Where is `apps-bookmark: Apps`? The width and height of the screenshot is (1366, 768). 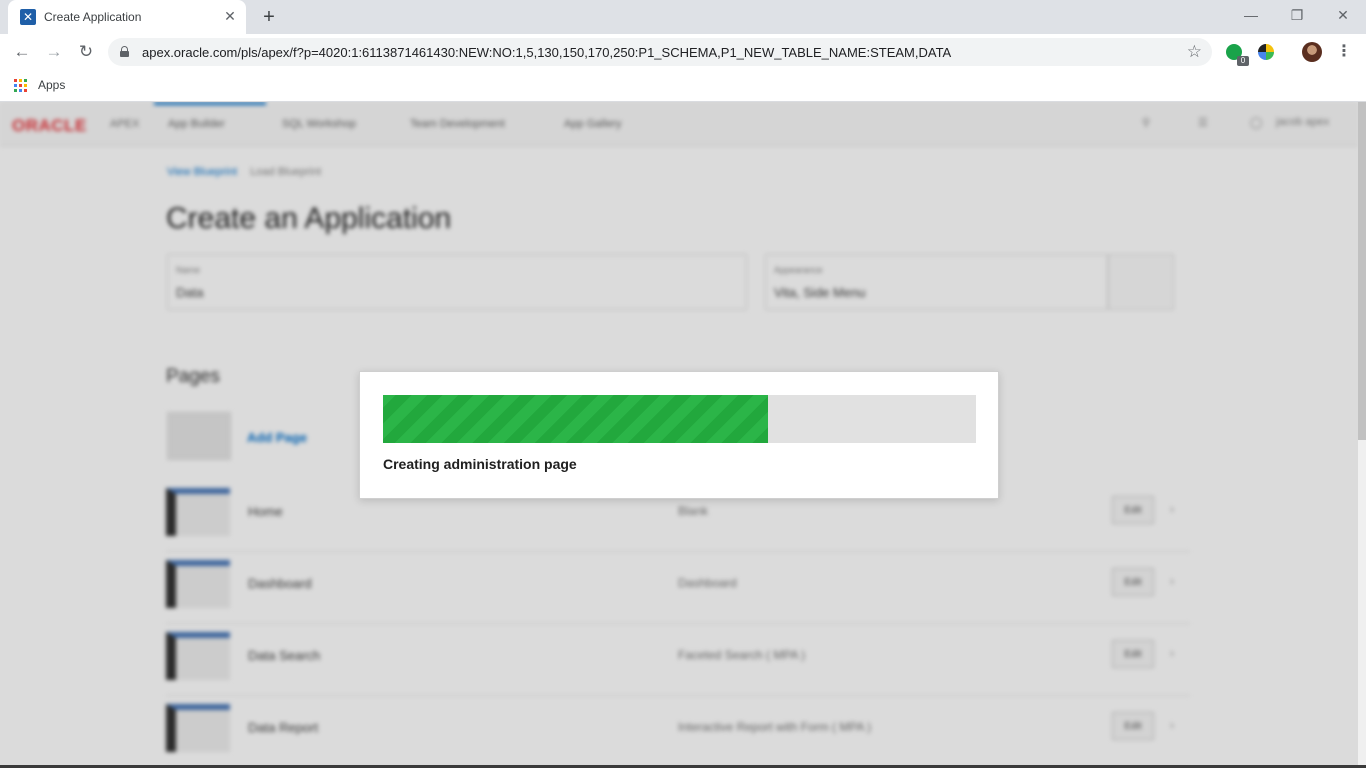
apps-bookmark: Apps is located at coordinates (51, 85).